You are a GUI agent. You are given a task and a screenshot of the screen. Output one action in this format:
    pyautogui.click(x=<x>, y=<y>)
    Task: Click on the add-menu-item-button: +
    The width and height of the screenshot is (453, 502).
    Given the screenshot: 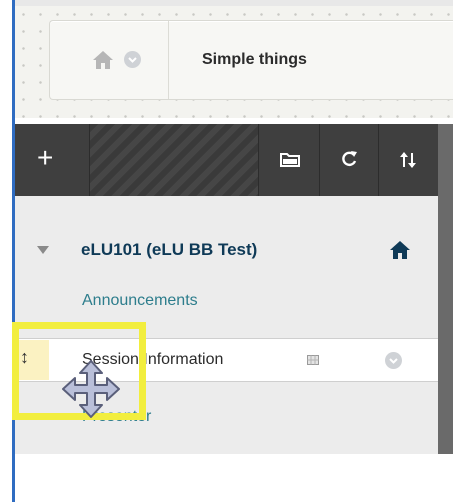 What is the action you would take?
    pyautogui.click(x=52, y=160)
    